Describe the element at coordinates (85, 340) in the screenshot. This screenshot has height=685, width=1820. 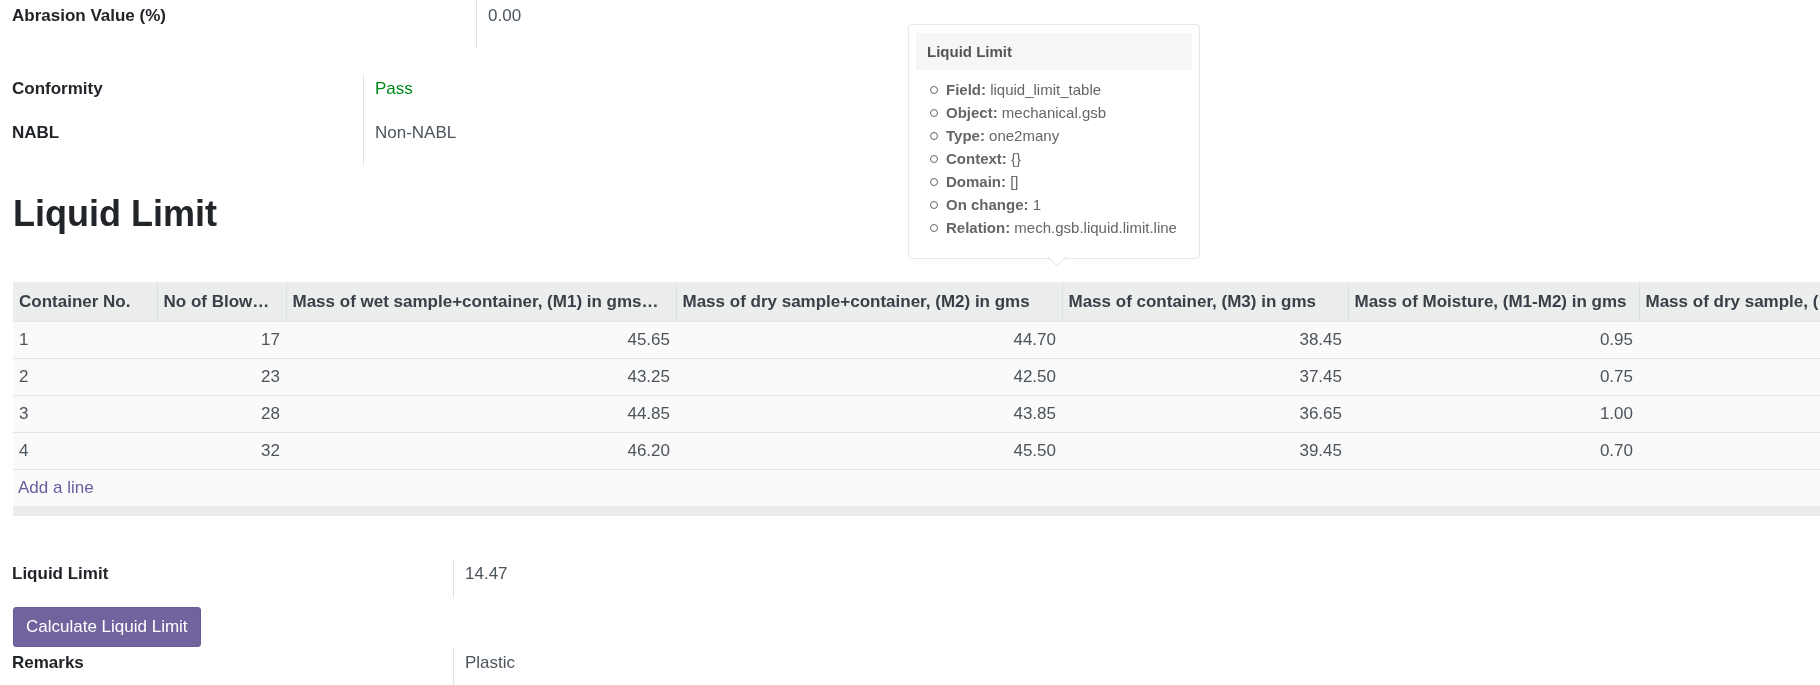
I see `table-cell: 1` at that location.